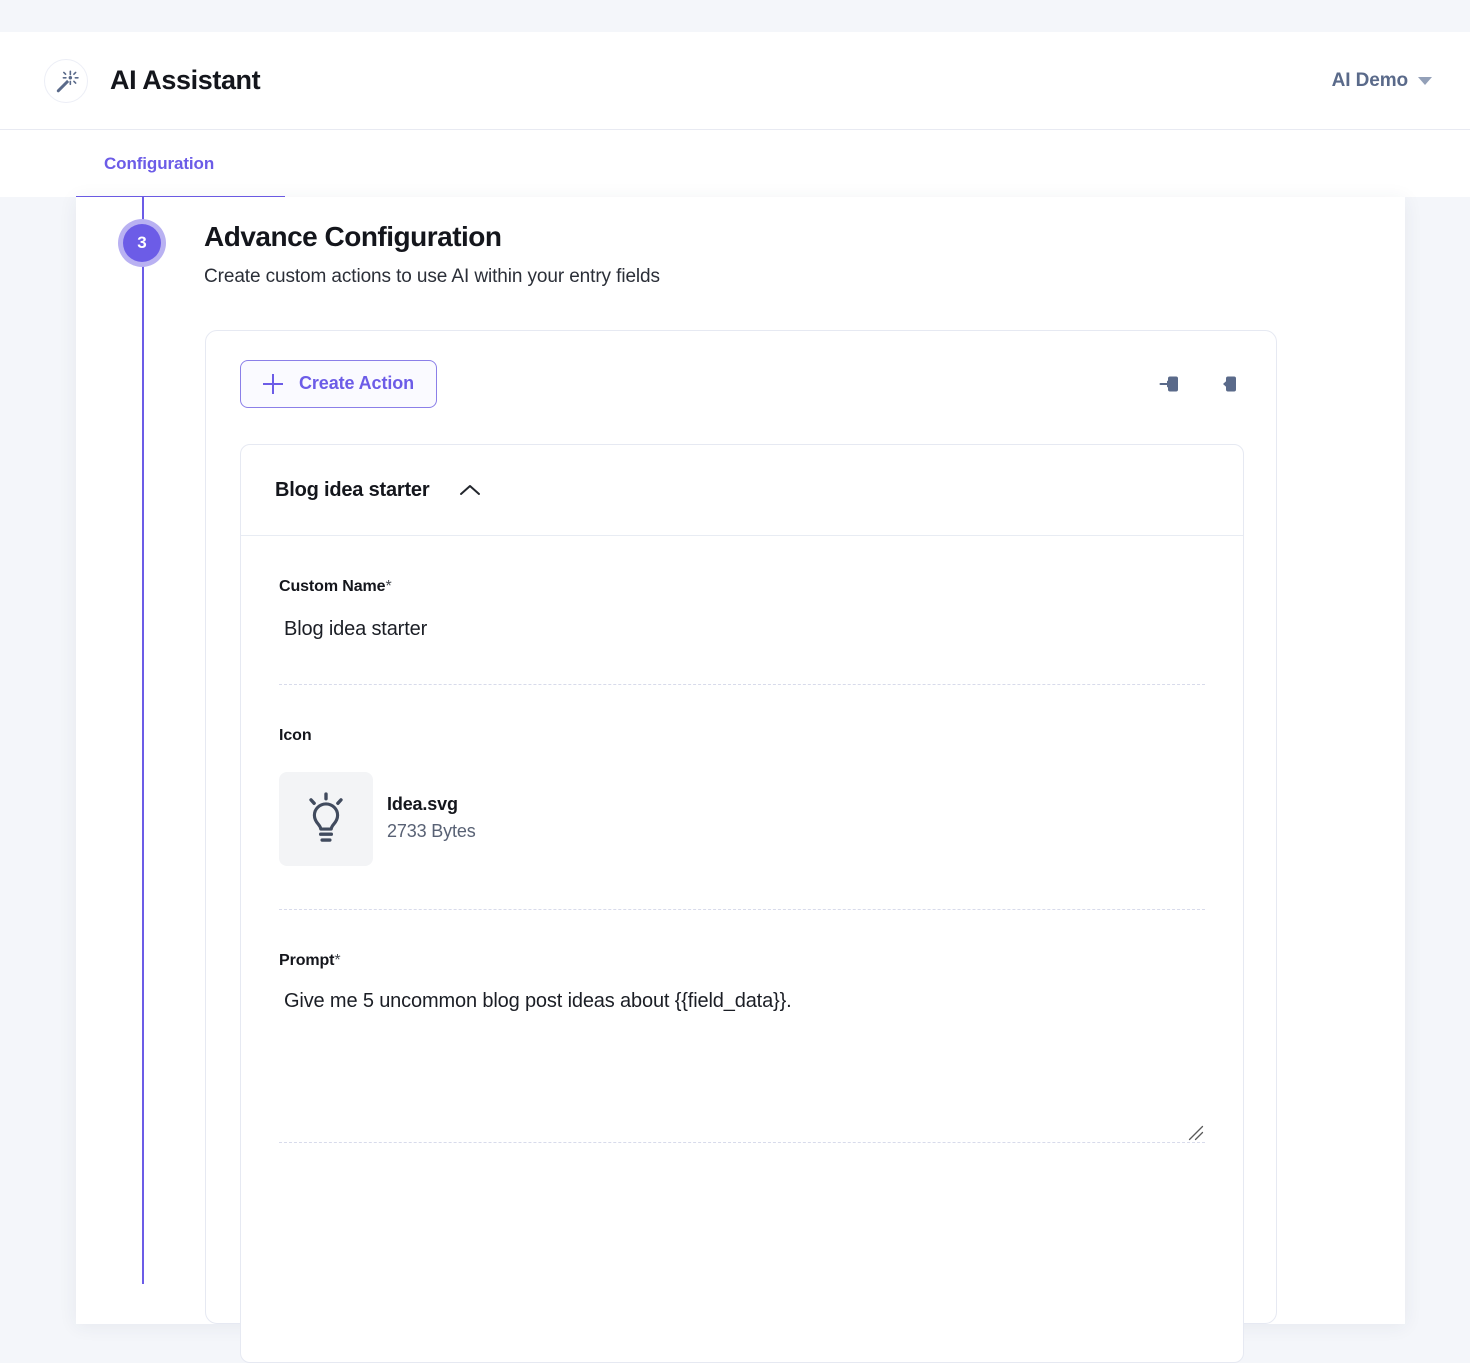 The image size is (1470, 1363). I want to click on tab-bar: Configuration, so click(735, 163).